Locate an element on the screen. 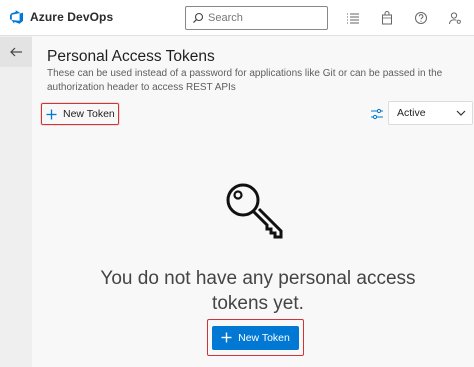 The image size is (474, 367). arrow-left-icon is located at coordinates (16, 52).